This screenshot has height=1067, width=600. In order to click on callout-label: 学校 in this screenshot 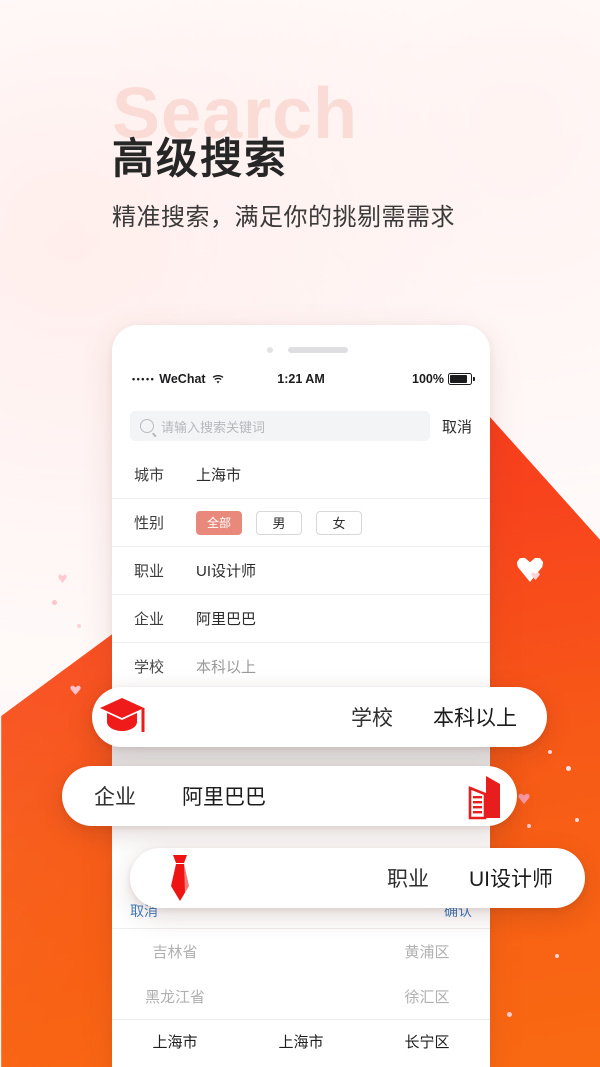, I will do `click(372, 718)`.